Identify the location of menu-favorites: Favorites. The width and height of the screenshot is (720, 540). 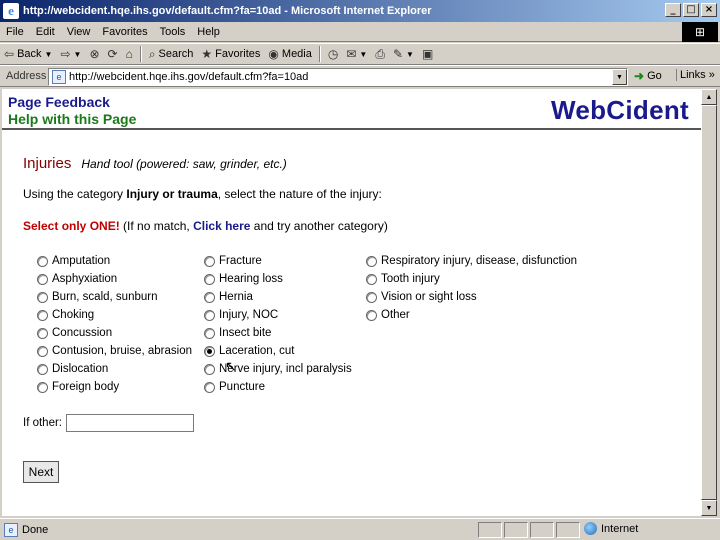
(124, 32).